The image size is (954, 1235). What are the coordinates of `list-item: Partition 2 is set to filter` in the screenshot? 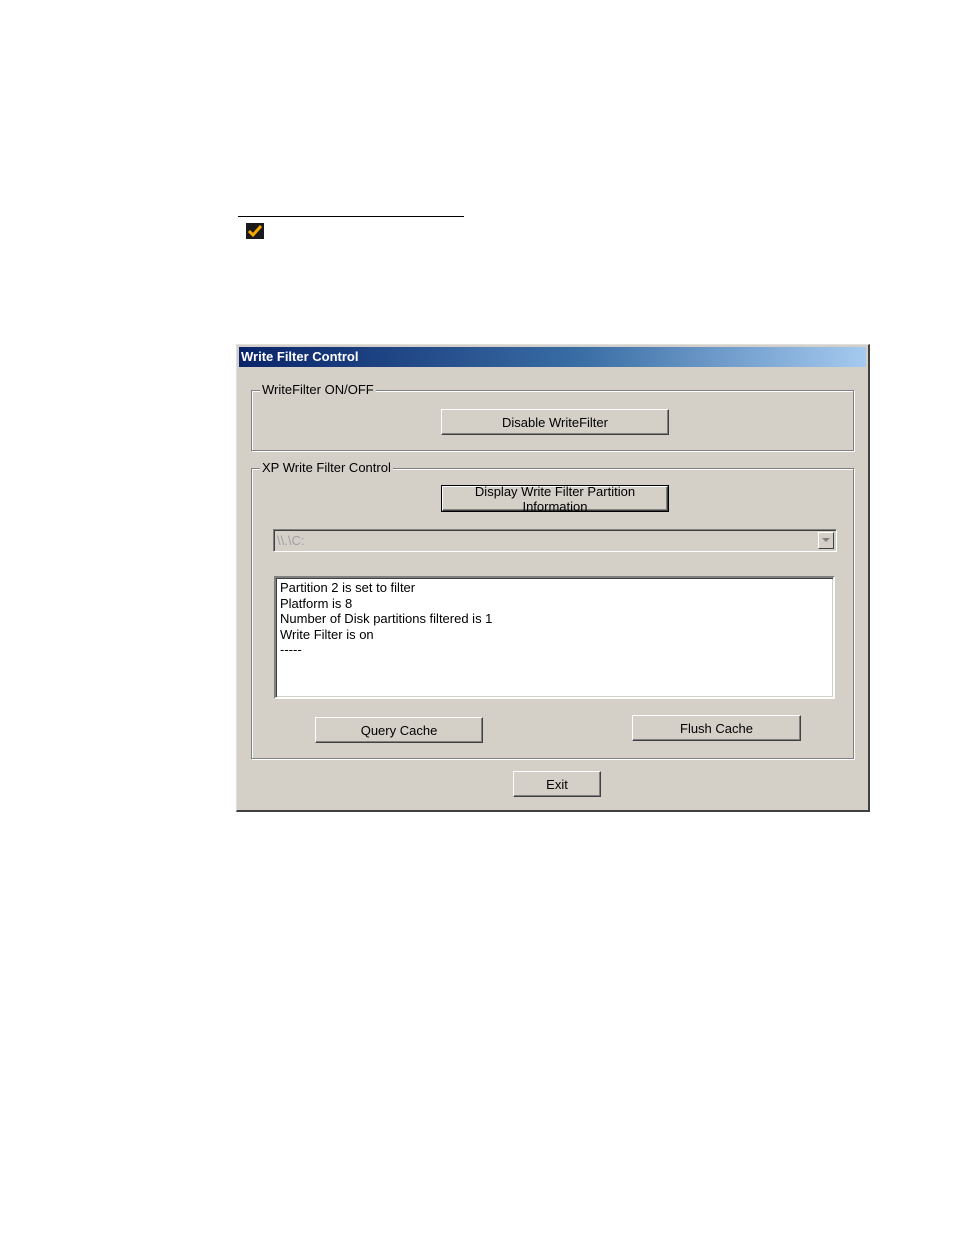 It's located at (348, 587).